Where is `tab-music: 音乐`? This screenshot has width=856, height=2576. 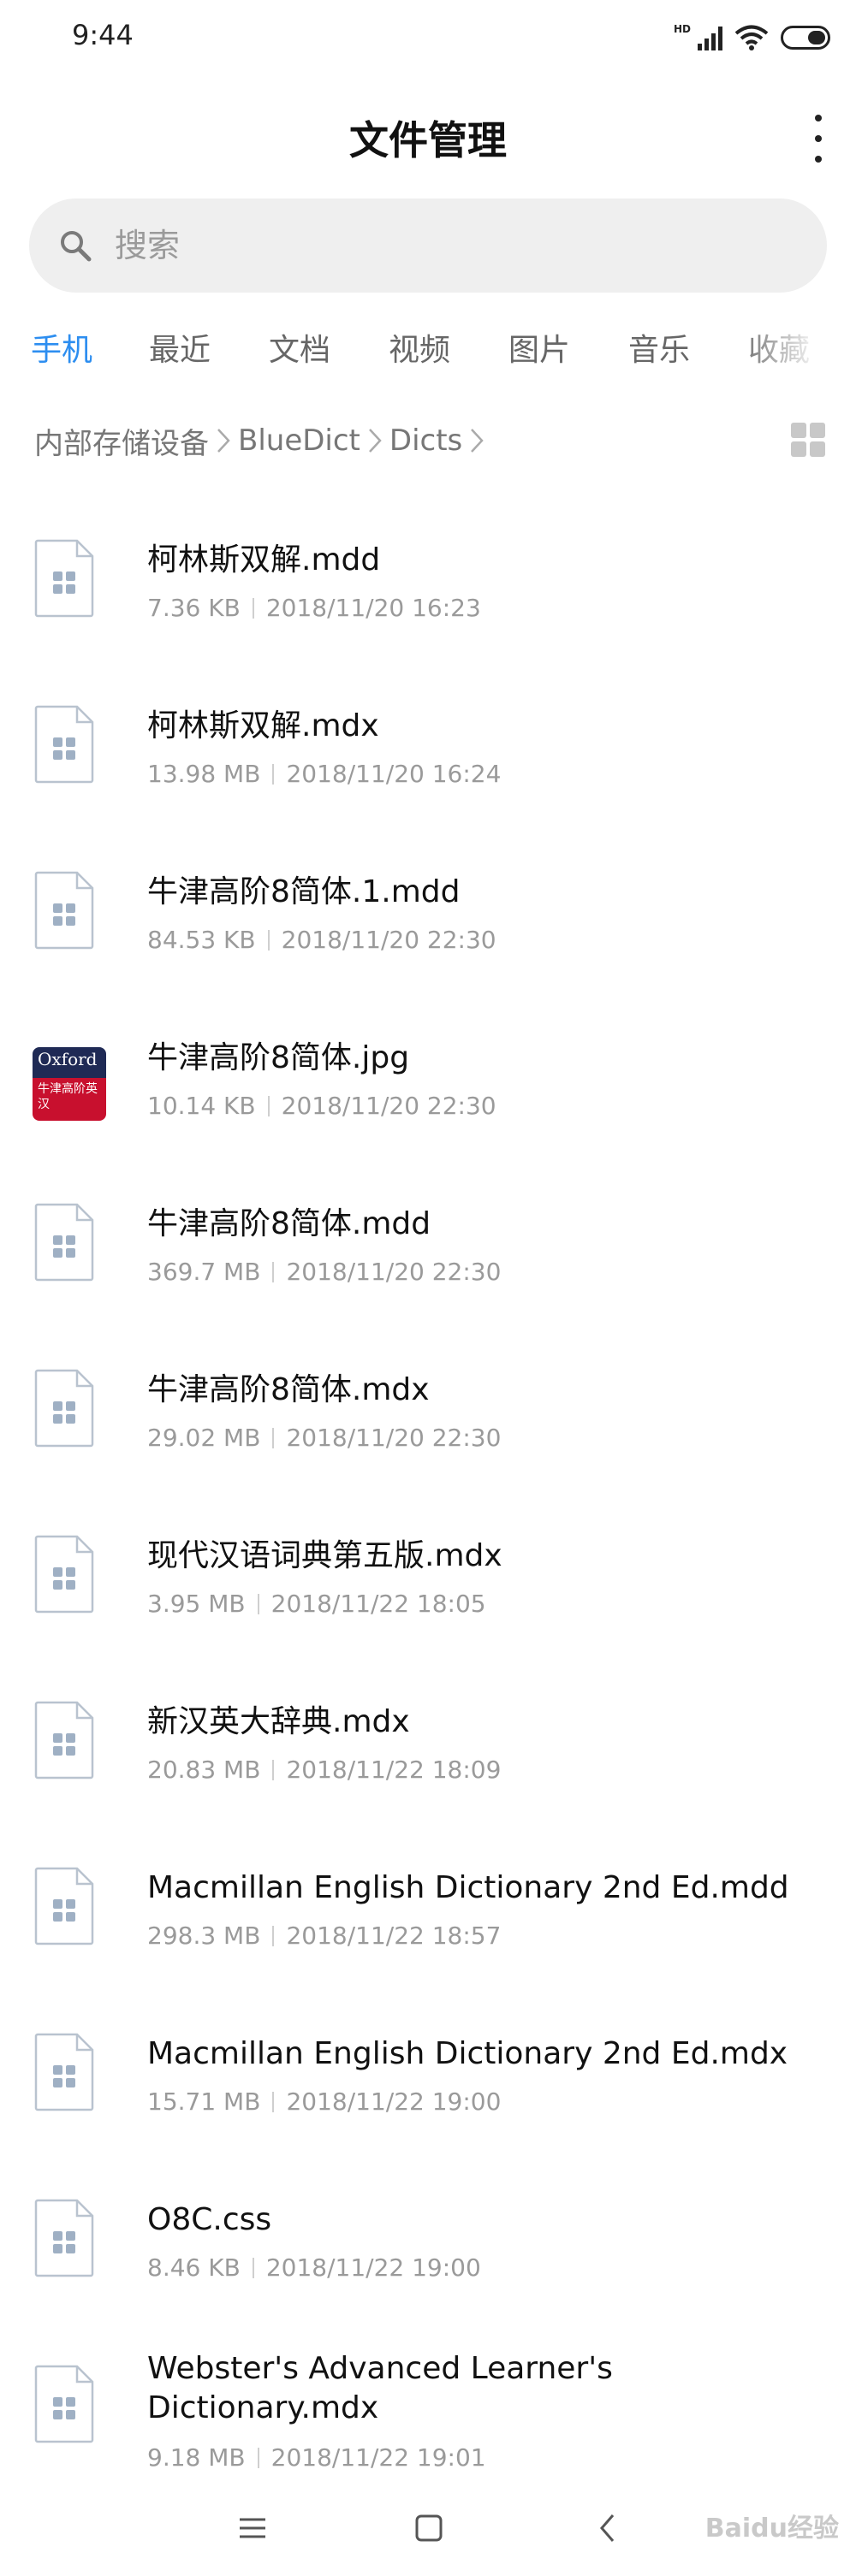
tab-music: 音乐 is located at coordinates (659, 347).